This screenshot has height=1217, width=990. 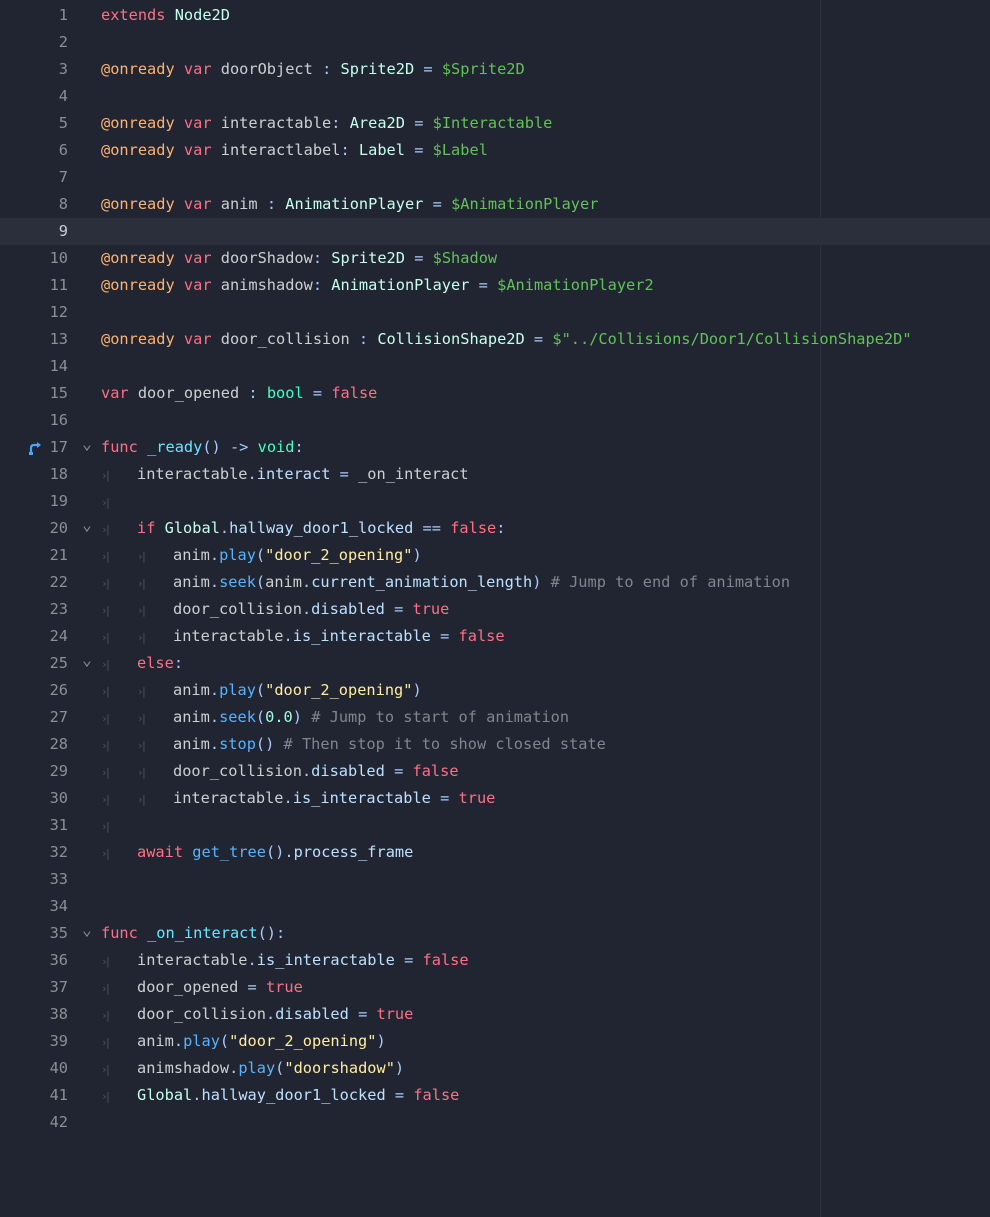 What do you see at coordinates (495, 1068) in the screenshot?
I see `code-line: 40 ›| animshadow.play("doorshadow")` at bounding box center [495, 1068].